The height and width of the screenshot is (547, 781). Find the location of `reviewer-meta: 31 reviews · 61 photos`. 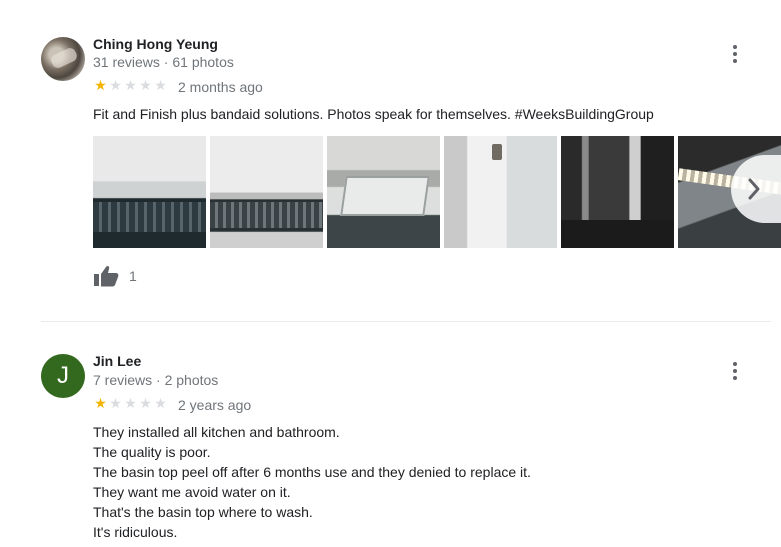

reviewer-meta: 31 reviews · 61 photos is located at coordinates (163, 62).